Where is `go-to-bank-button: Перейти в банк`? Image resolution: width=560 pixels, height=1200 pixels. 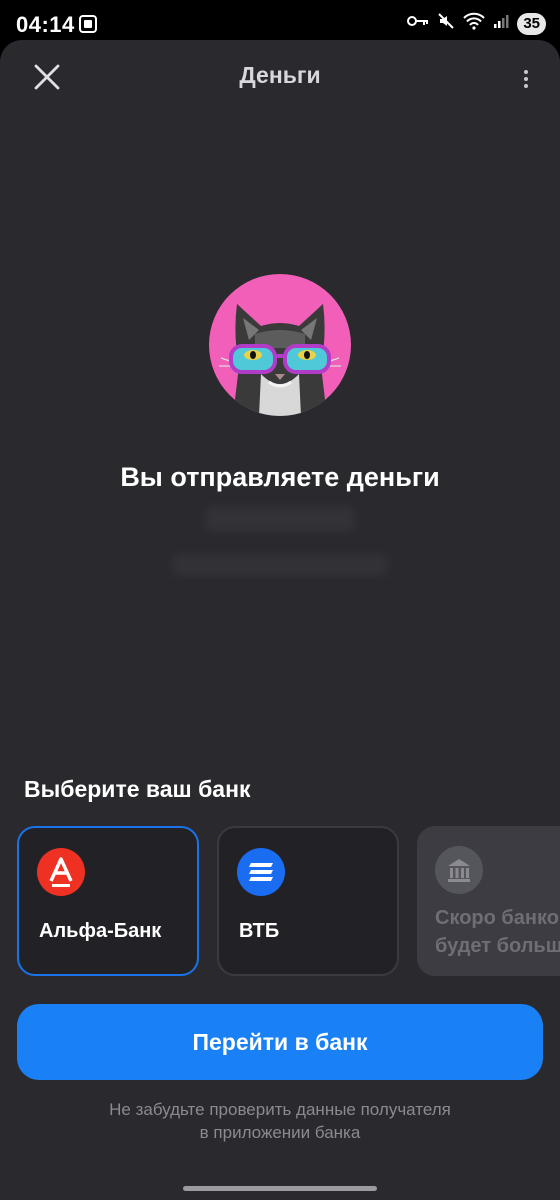
go-to-bank-button: Перейти в банк is located at coordinates (280, 1042).